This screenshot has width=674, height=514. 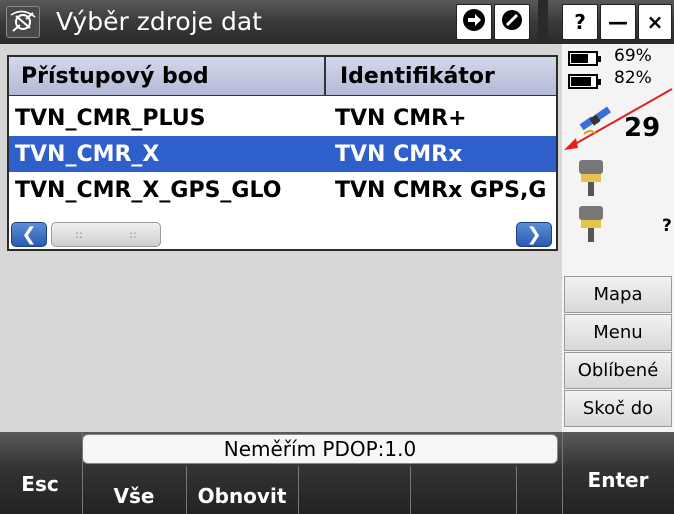 I want to click on arrow-right-icon, so click(x=474, y=22).